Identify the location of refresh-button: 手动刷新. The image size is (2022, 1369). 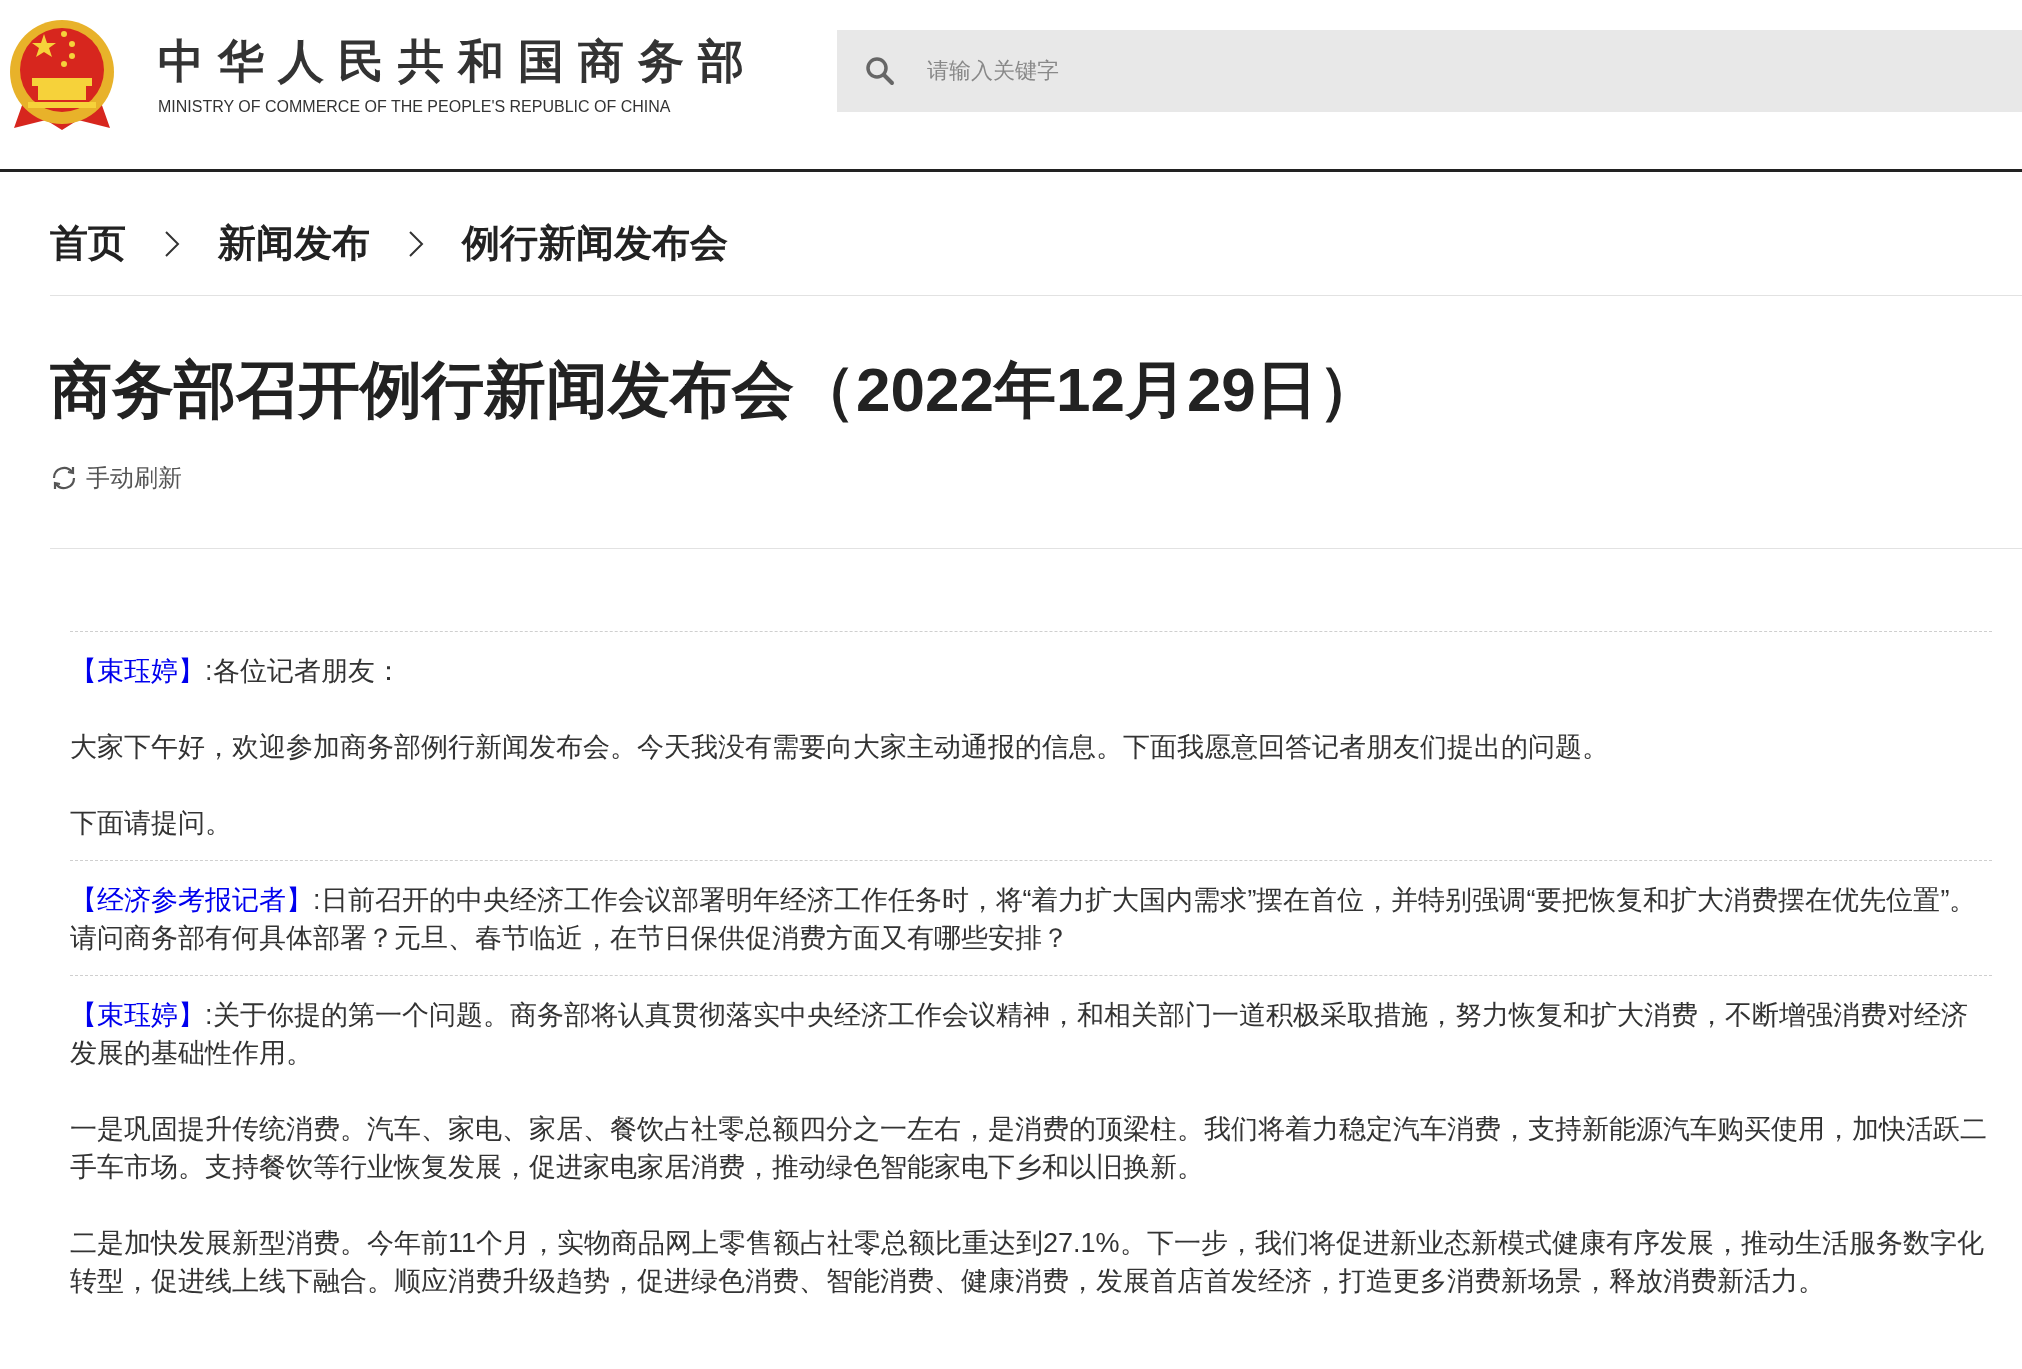
(134, 478).